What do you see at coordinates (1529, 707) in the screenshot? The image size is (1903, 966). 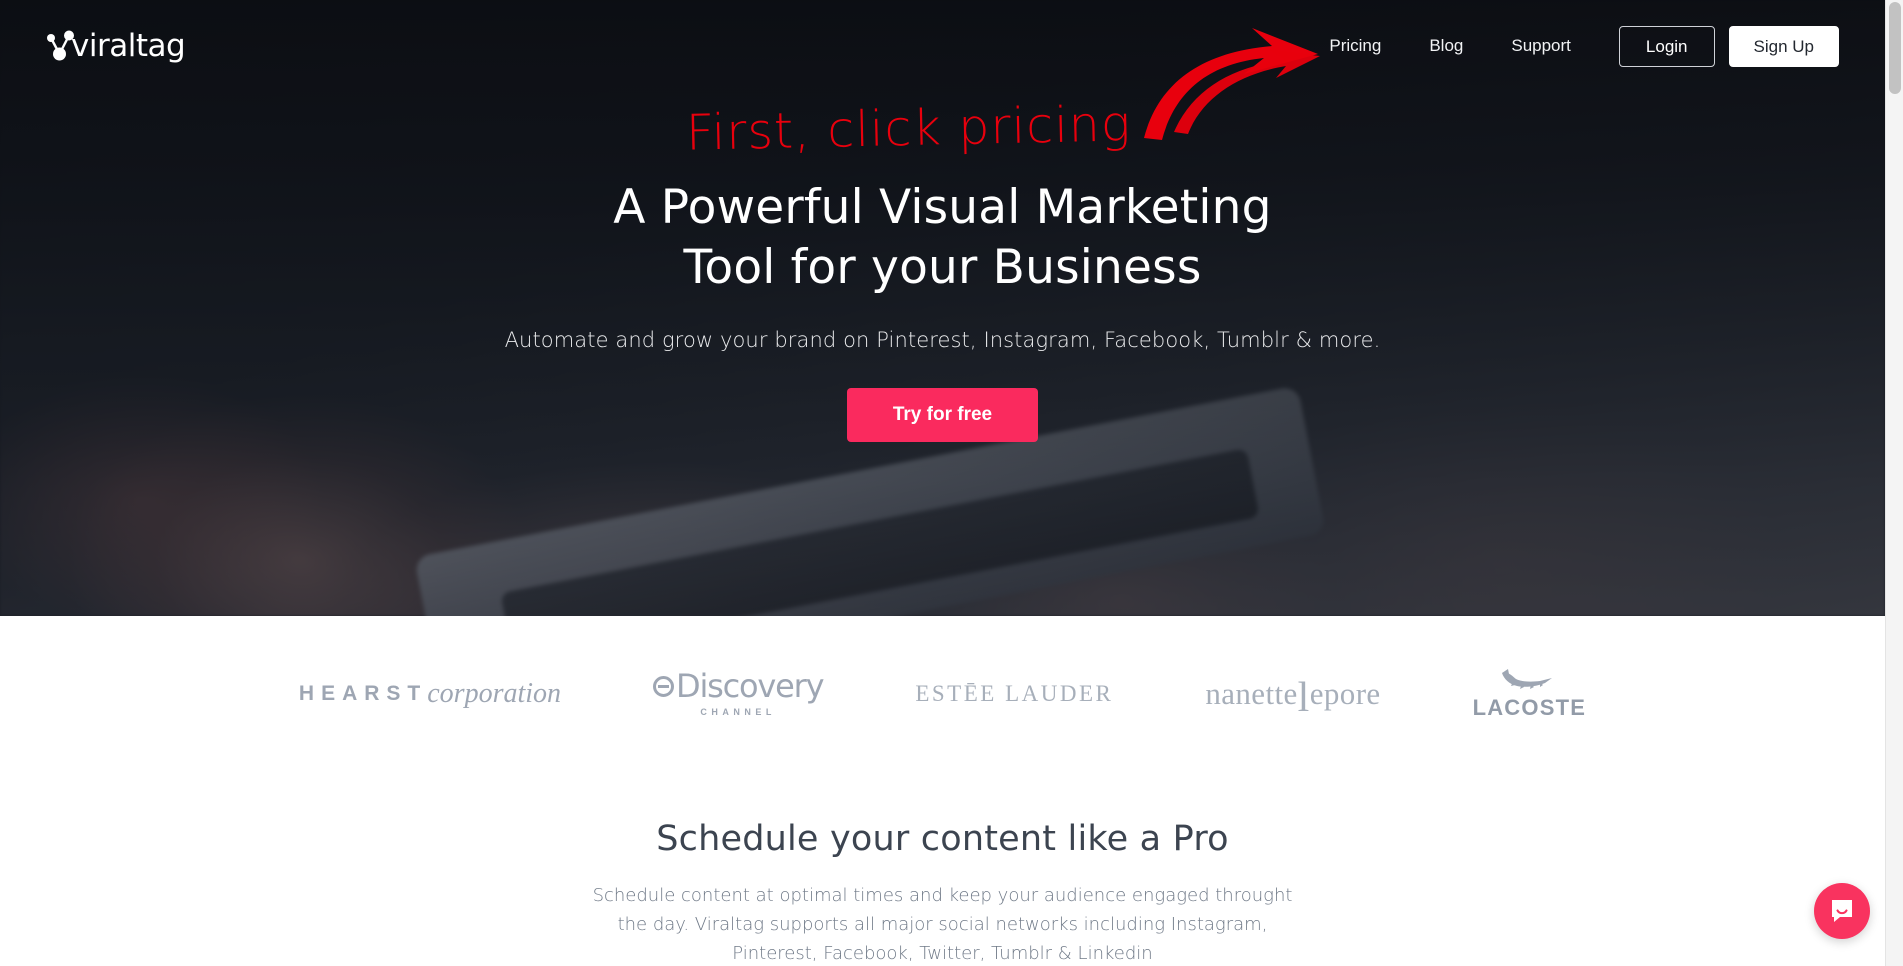 I see `lacoste-wordmark: LACOSTE` at bounding box center [1529, 707].